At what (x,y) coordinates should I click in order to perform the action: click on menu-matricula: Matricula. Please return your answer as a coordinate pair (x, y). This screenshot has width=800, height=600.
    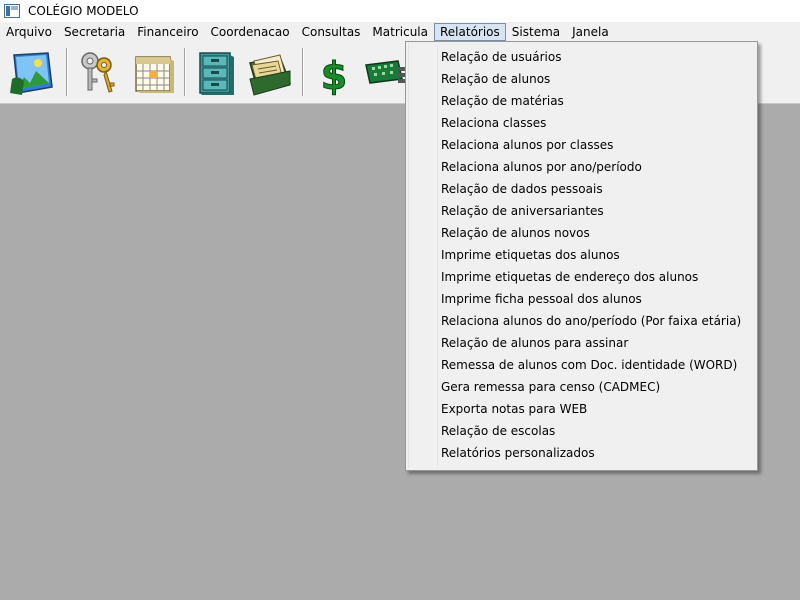
    Looking at the image, I should click on (400, 32).